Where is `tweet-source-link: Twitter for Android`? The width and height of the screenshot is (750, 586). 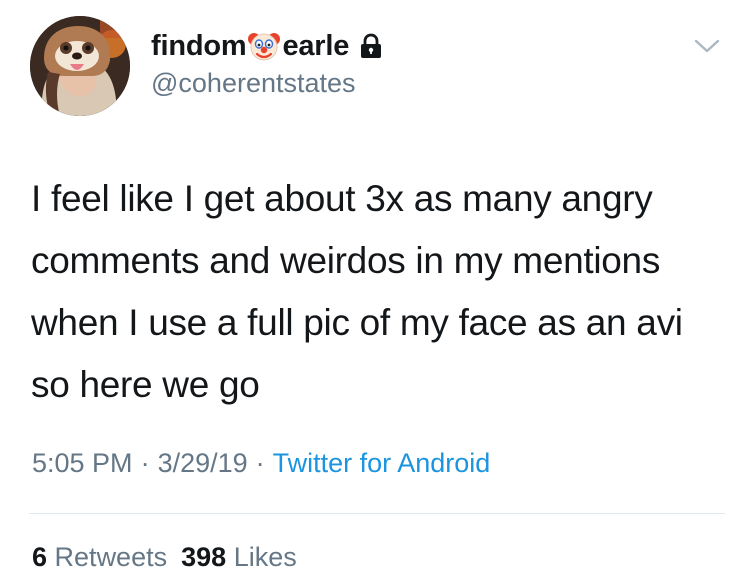
tweet-source-link: Twitter for Android is located at coordinates (382, 463).